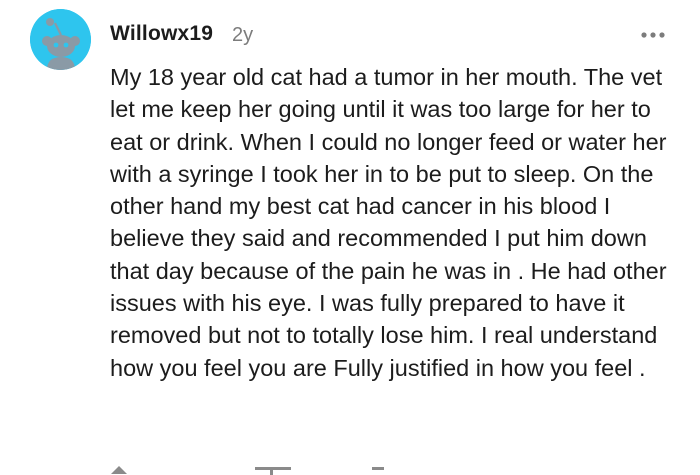 This screenshot has height=475, width=700. I want to click on comment-action-bar, so click(260, 468).